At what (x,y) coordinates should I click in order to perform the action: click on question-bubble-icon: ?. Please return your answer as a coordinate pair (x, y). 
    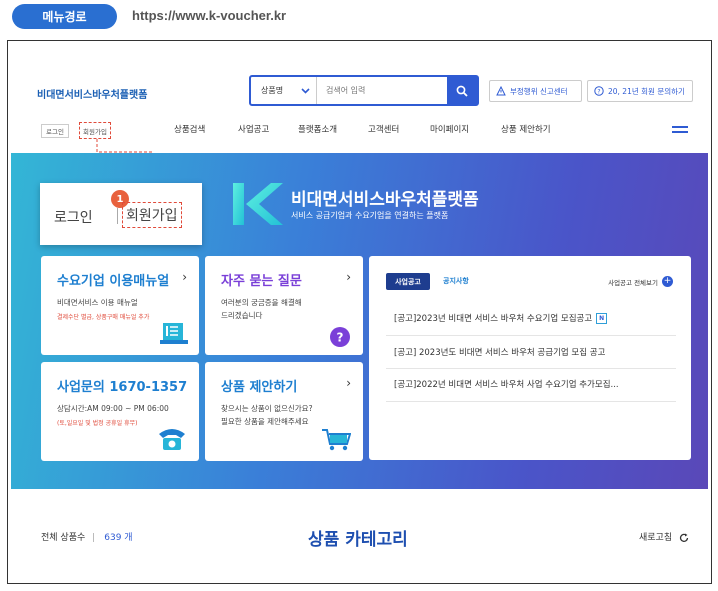
    Looking at the image, I should click on (340, 337).